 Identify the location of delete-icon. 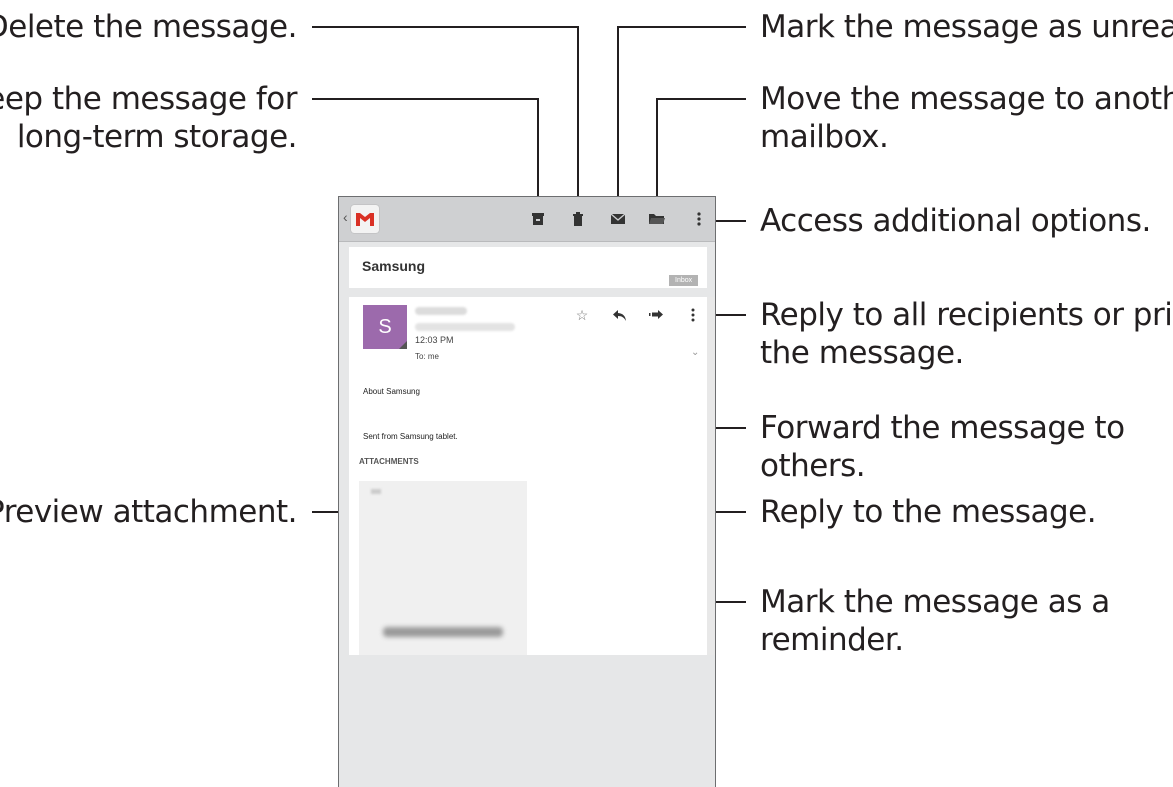
(578, 219).